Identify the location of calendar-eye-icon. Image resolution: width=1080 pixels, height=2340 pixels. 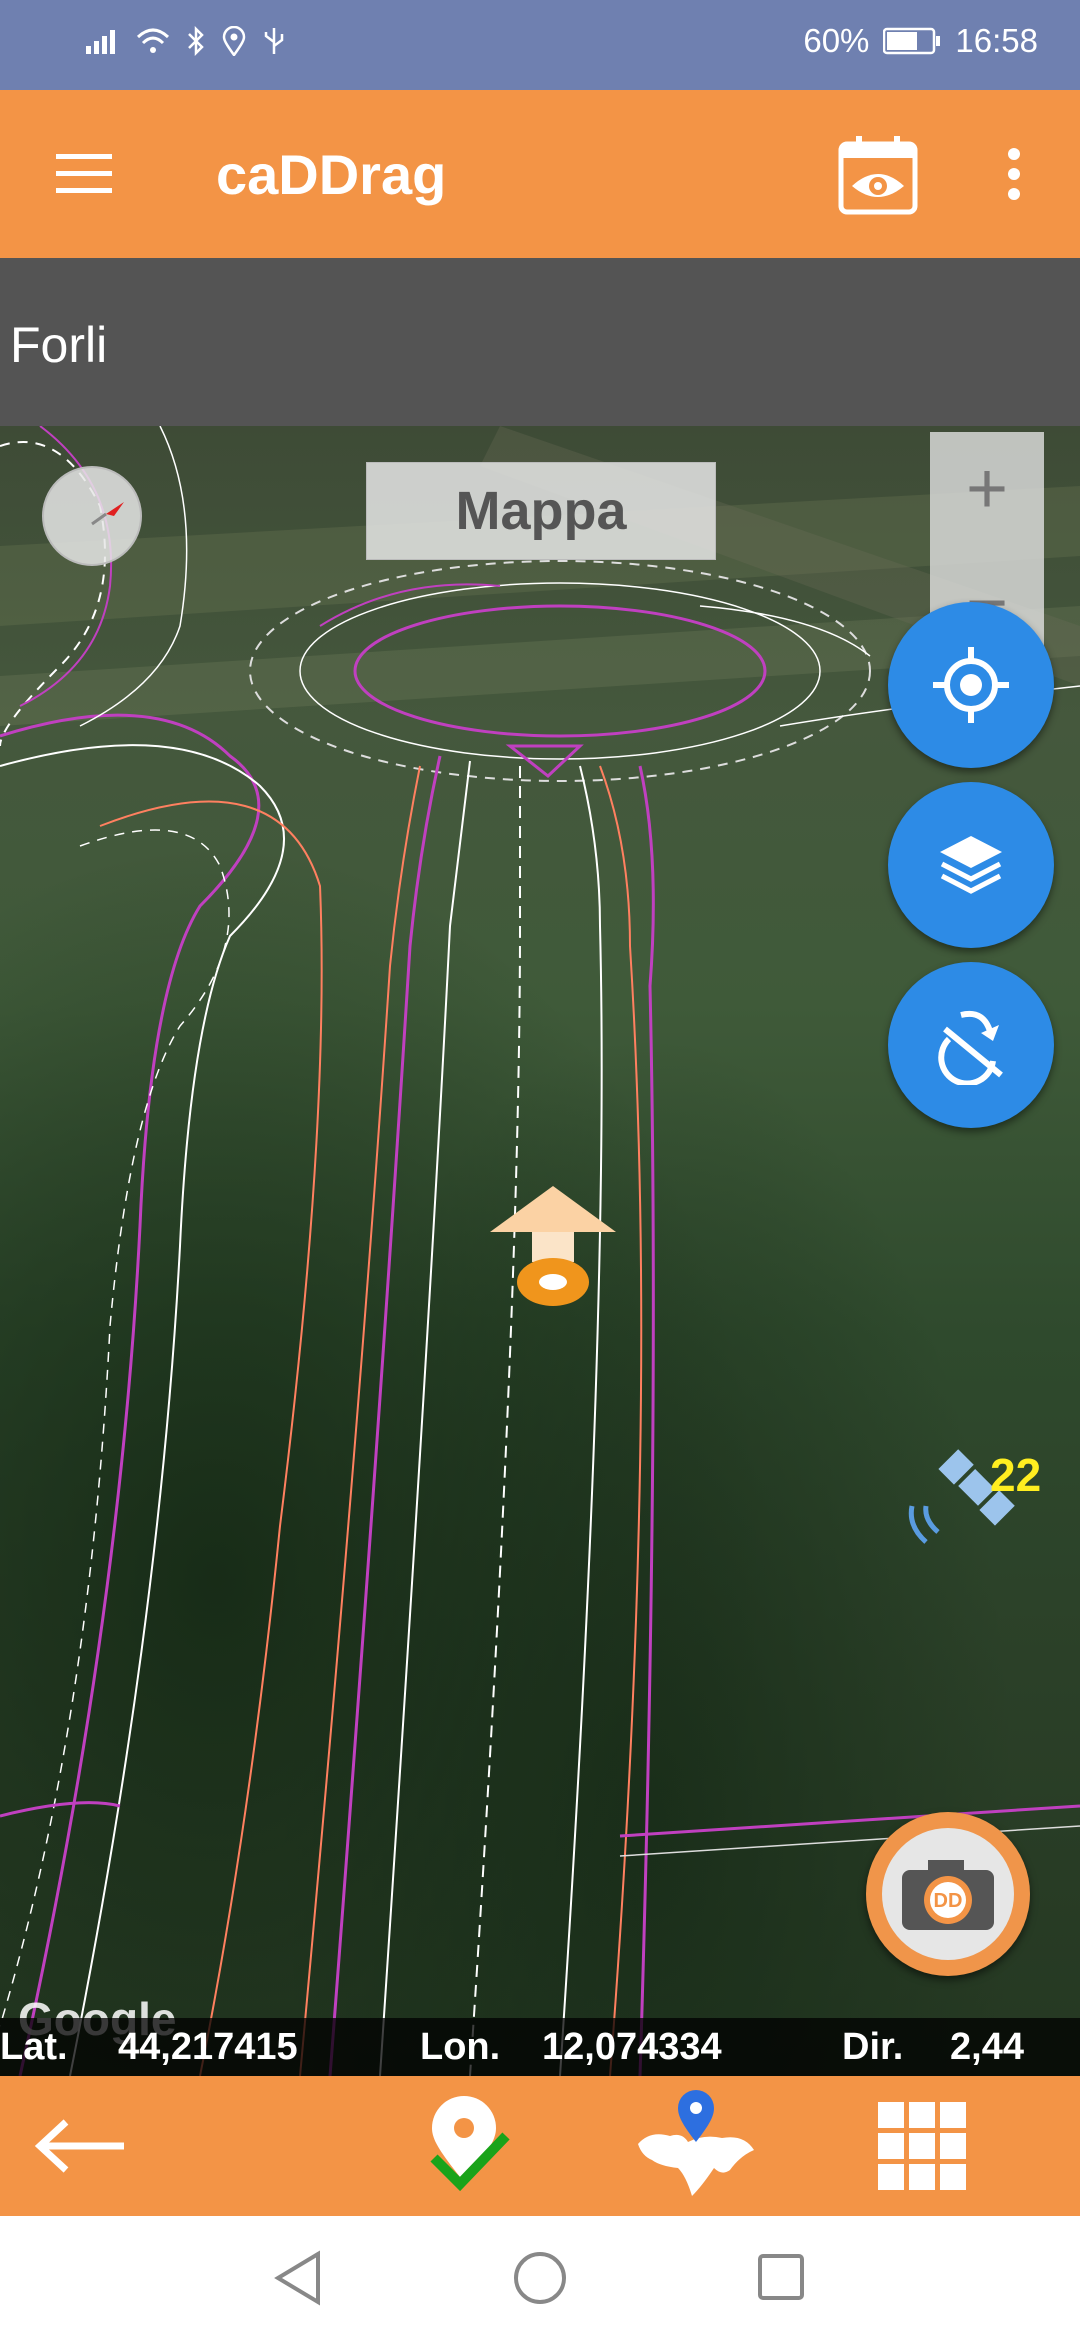
(878, 175).